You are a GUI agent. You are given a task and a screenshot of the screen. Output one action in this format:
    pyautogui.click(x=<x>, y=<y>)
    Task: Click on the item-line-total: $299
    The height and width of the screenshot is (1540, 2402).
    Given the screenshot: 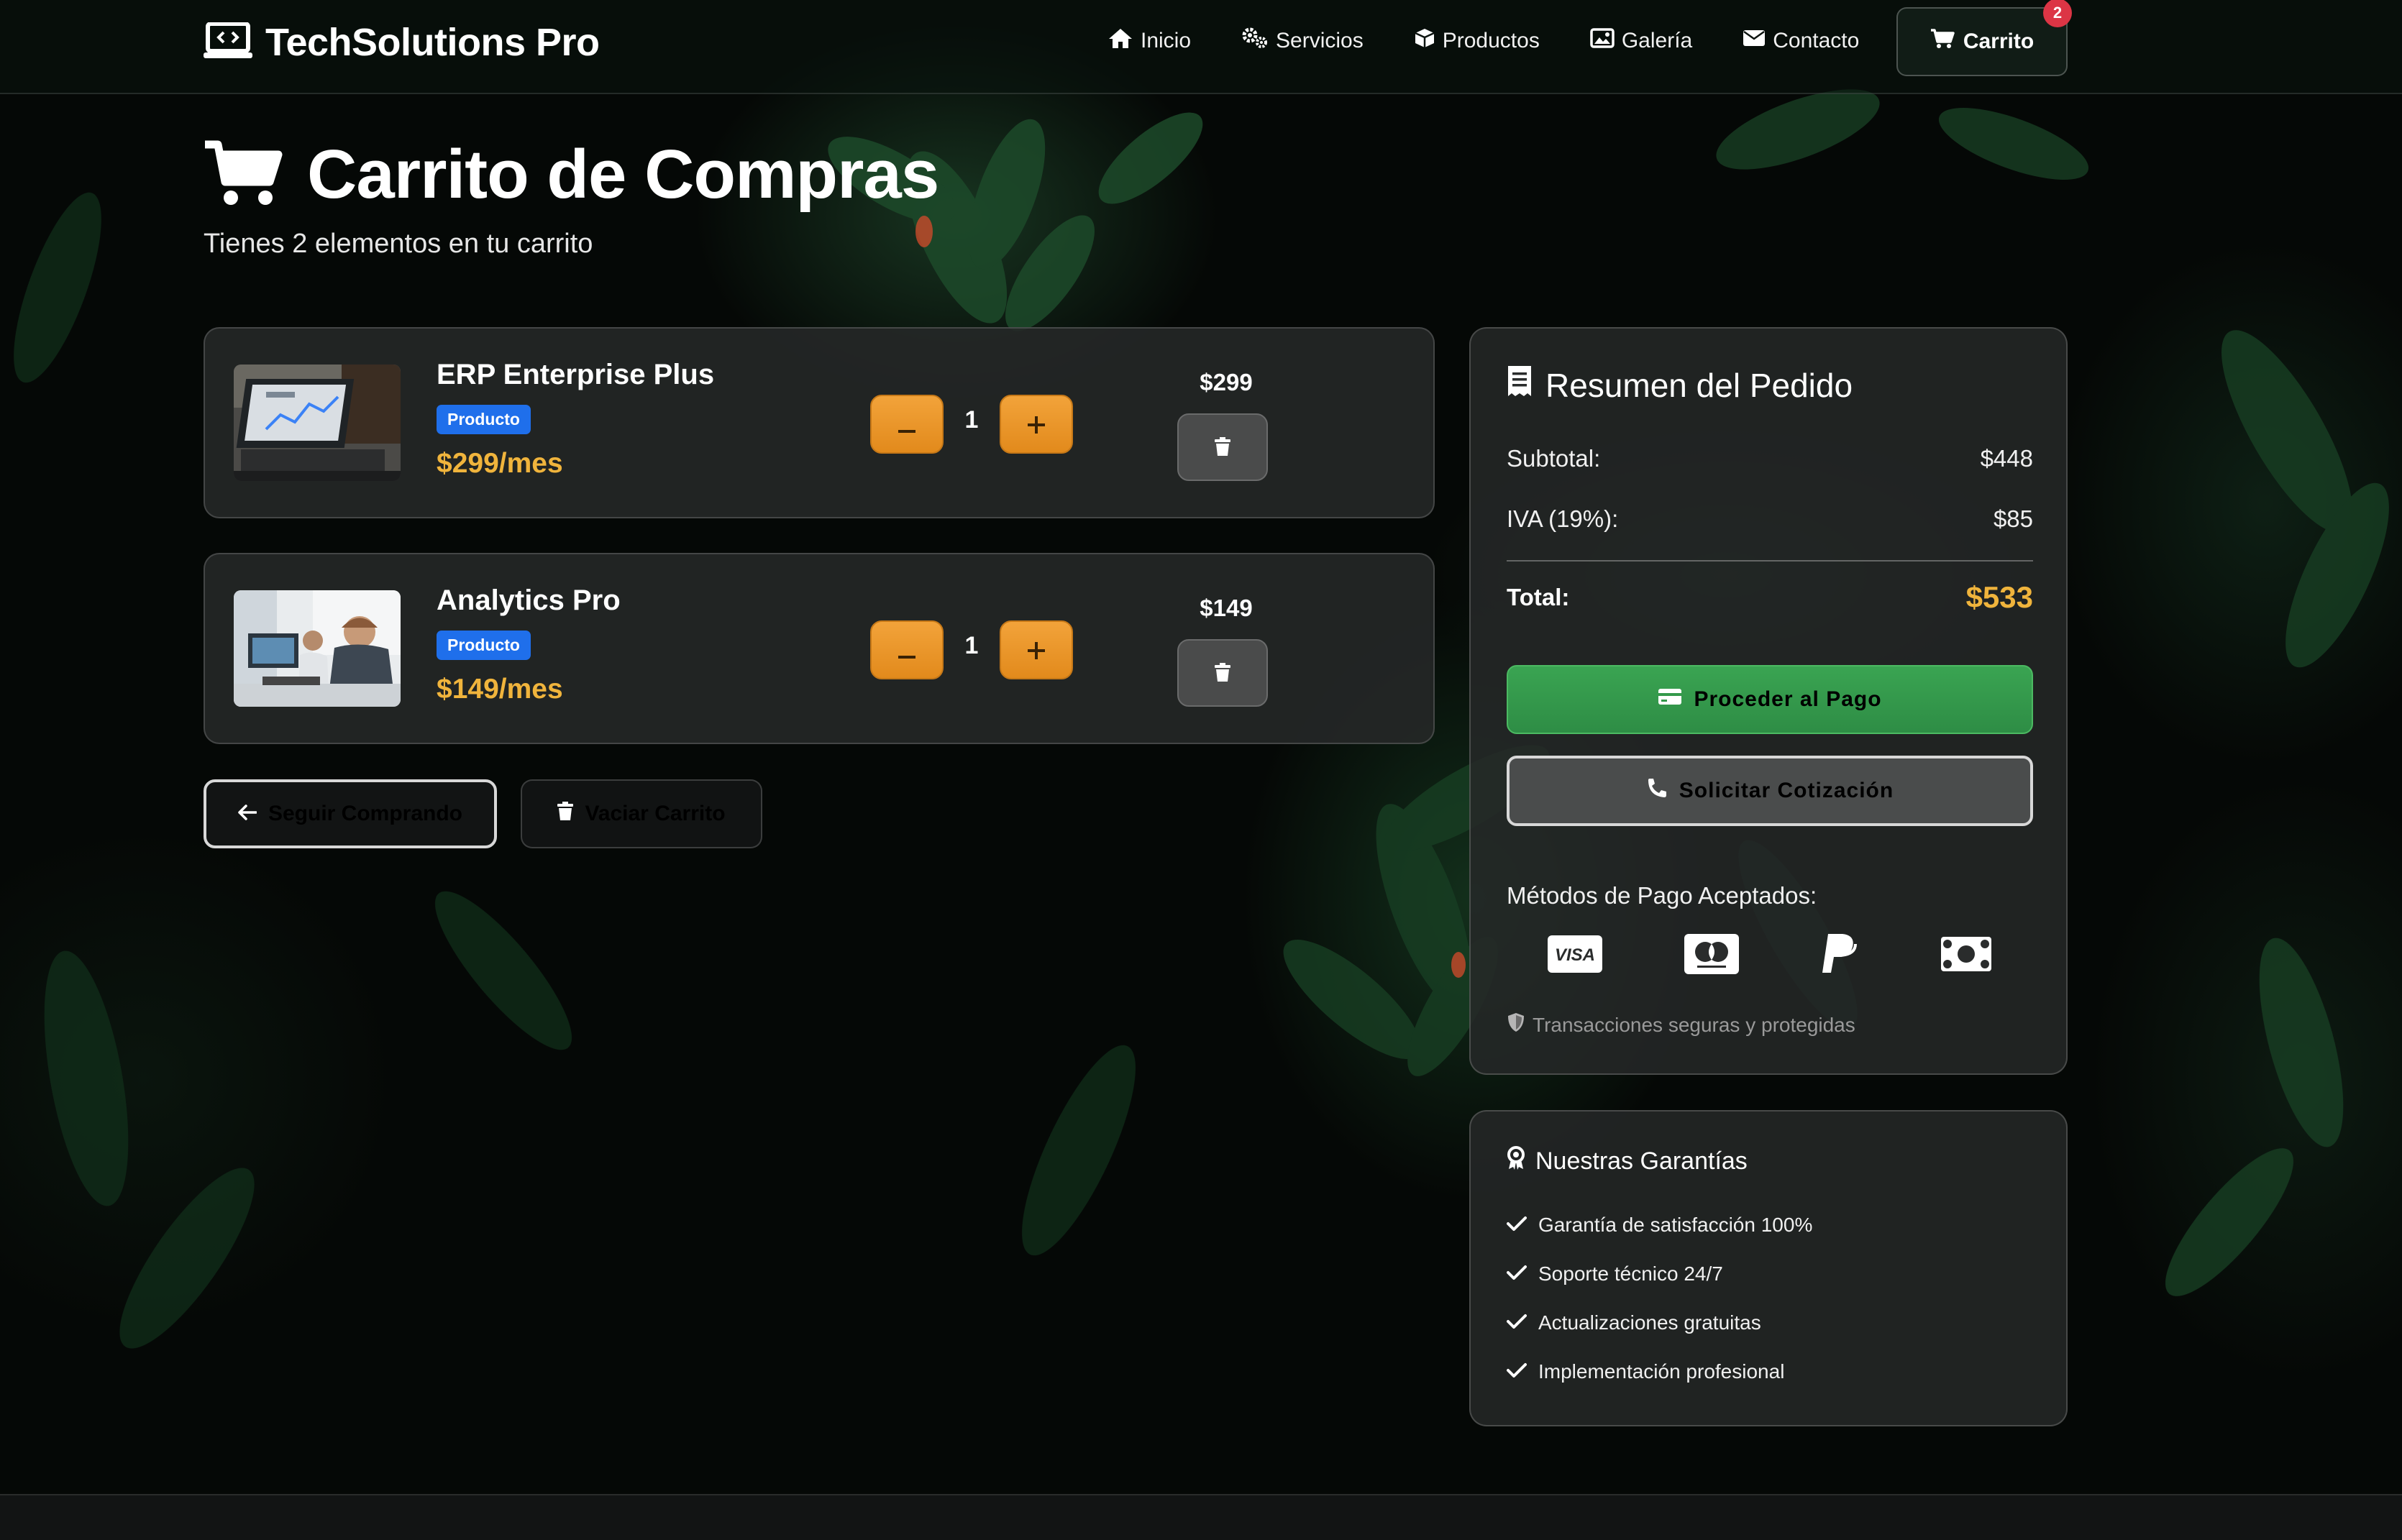 What is the action you would take?
    pyautogui.click(x=1226, y=382)
    